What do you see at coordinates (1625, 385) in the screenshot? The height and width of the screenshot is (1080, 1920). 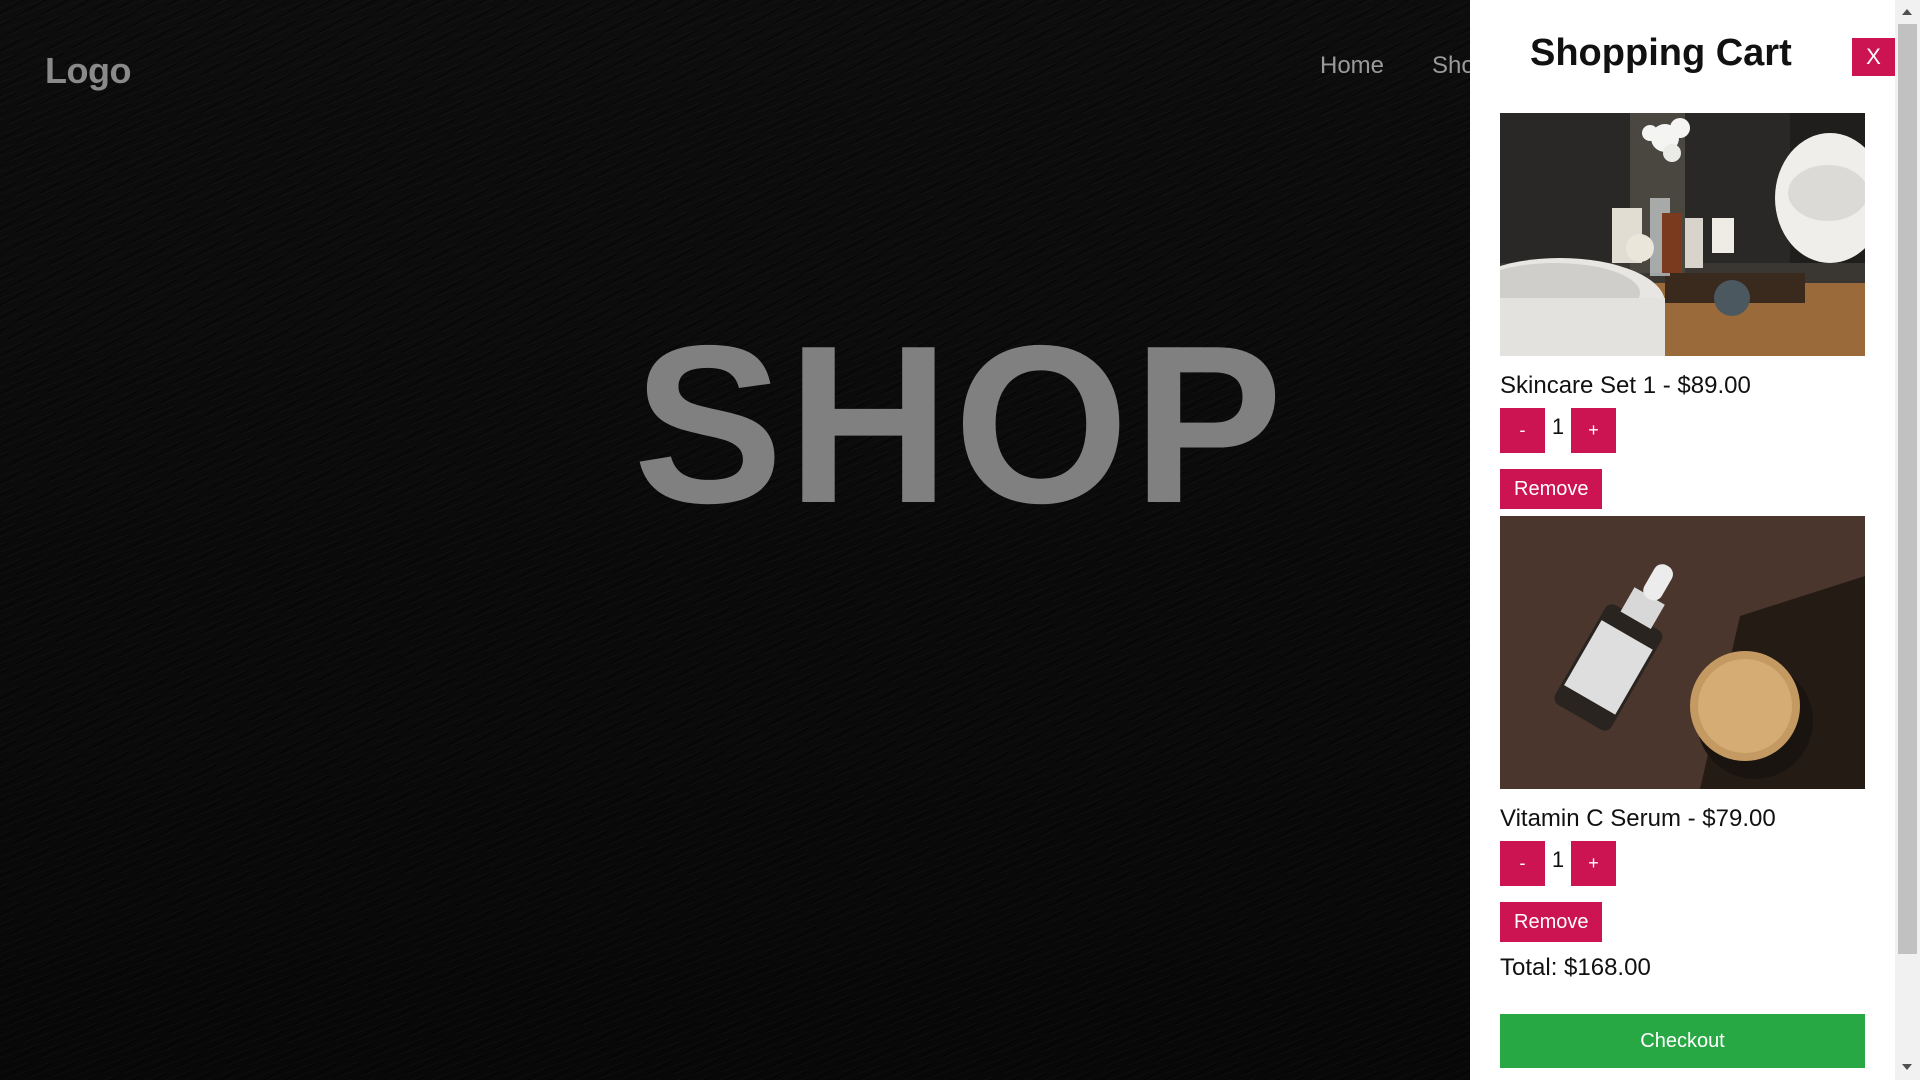 I see `cart-item-name: Skincare Set 1 - $89.00` at bounding box center [1625, 385].